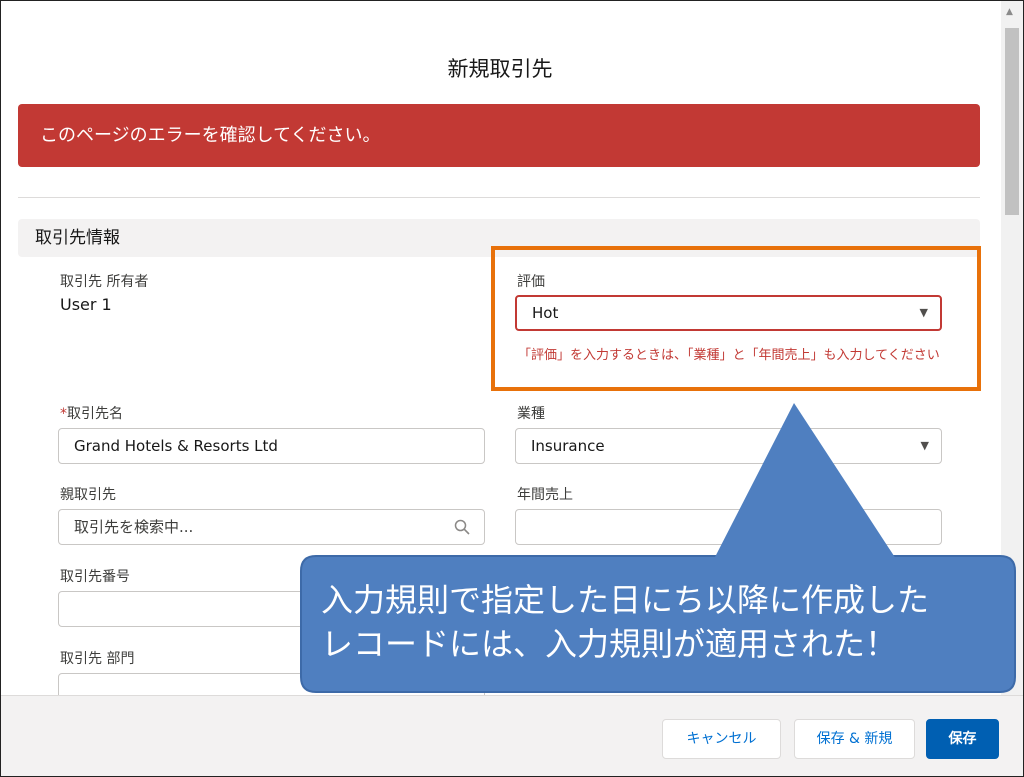  Describe the element at coordinates (271, 446) in the screenshot. I see `account-name-input: Grand Hotels & Resorts Ltd` at that location.